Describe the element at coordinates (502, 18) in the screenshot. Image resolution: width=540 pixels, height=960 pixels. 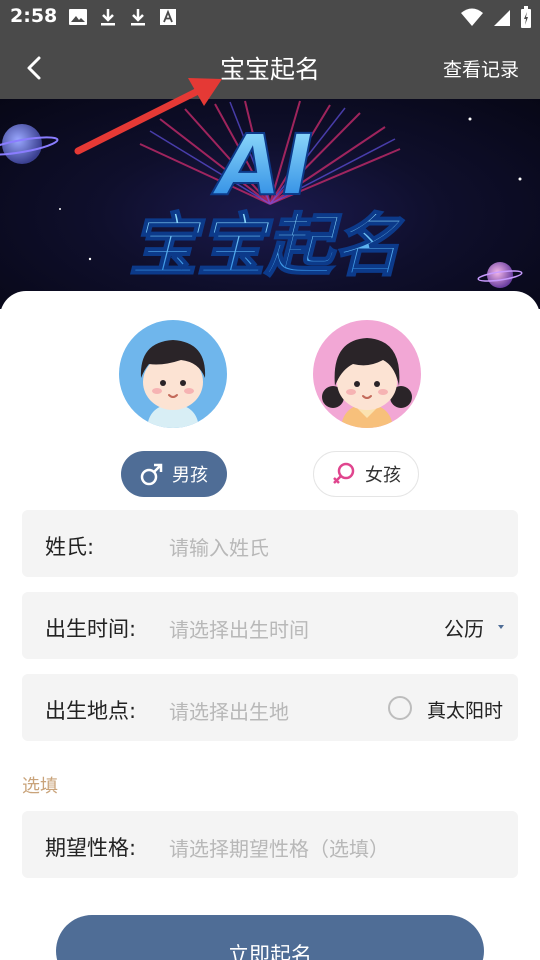
I see `signal-icon` at that location.